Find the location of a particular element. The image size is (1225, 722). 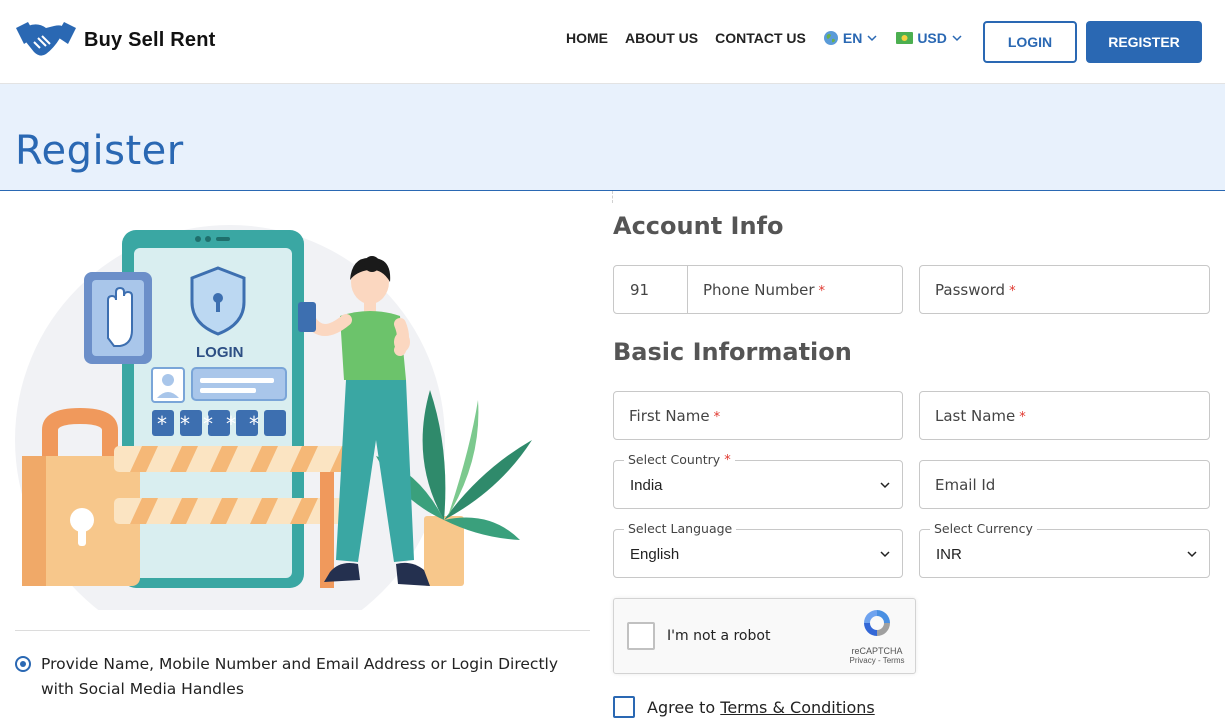

password-field: Password * is located at coordinates (1064, 289).